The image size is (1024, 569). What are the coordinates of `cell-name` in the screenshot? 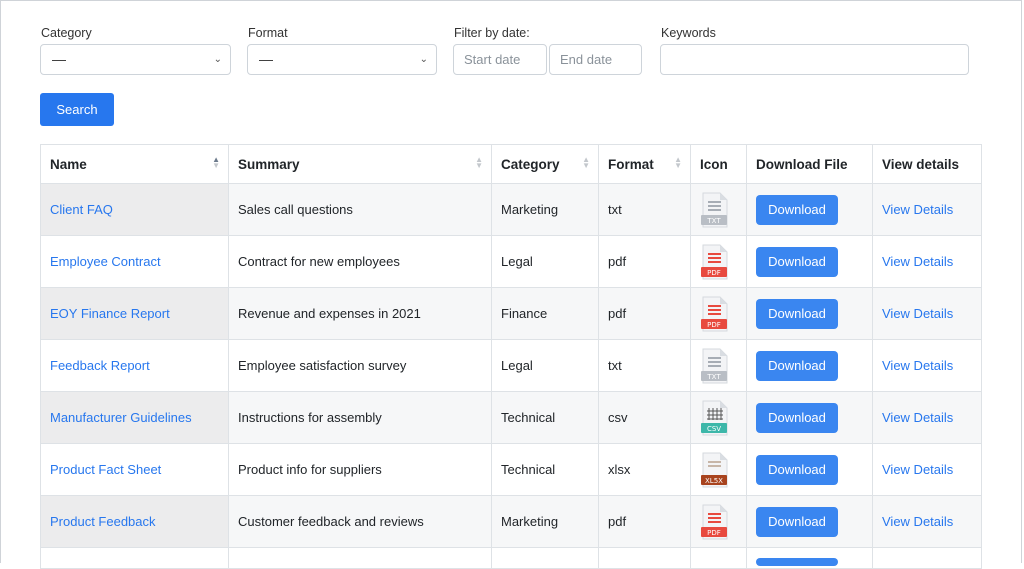 It's located at (134, 558).